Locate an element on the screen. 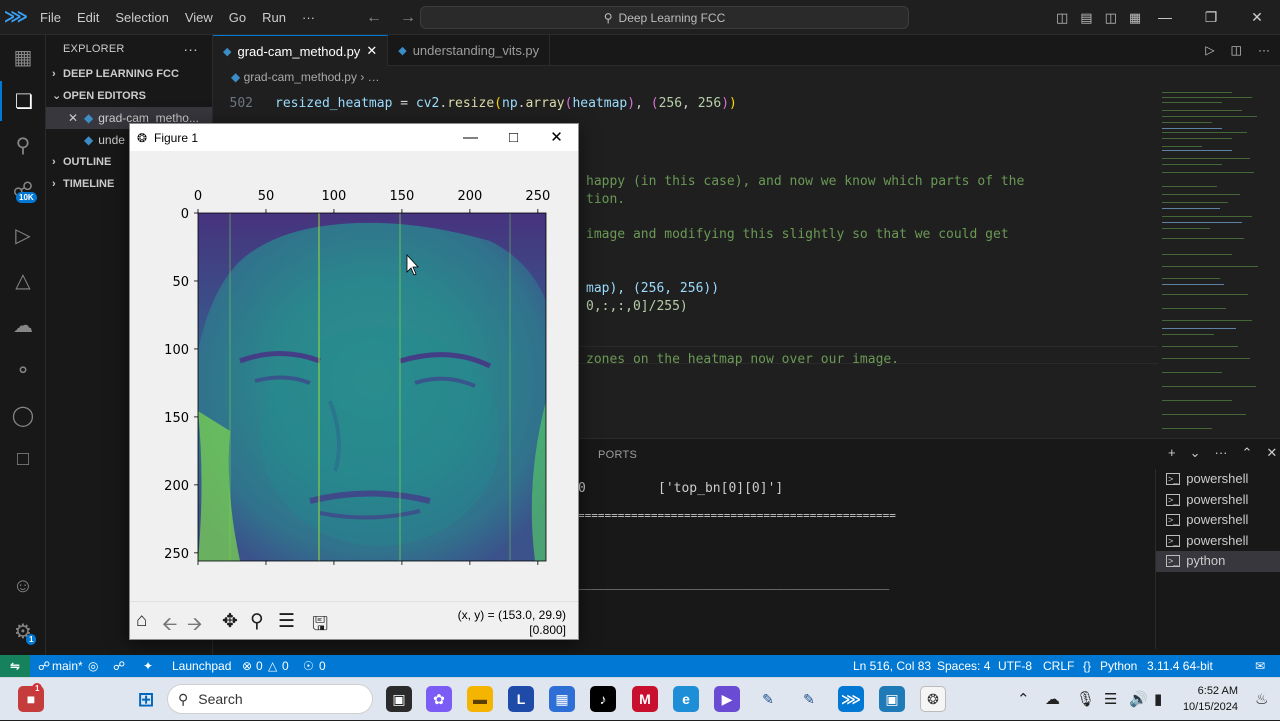 The image size is (1280, 721). file-encoding: UTF-8 is located at coordinates (1015, 666).